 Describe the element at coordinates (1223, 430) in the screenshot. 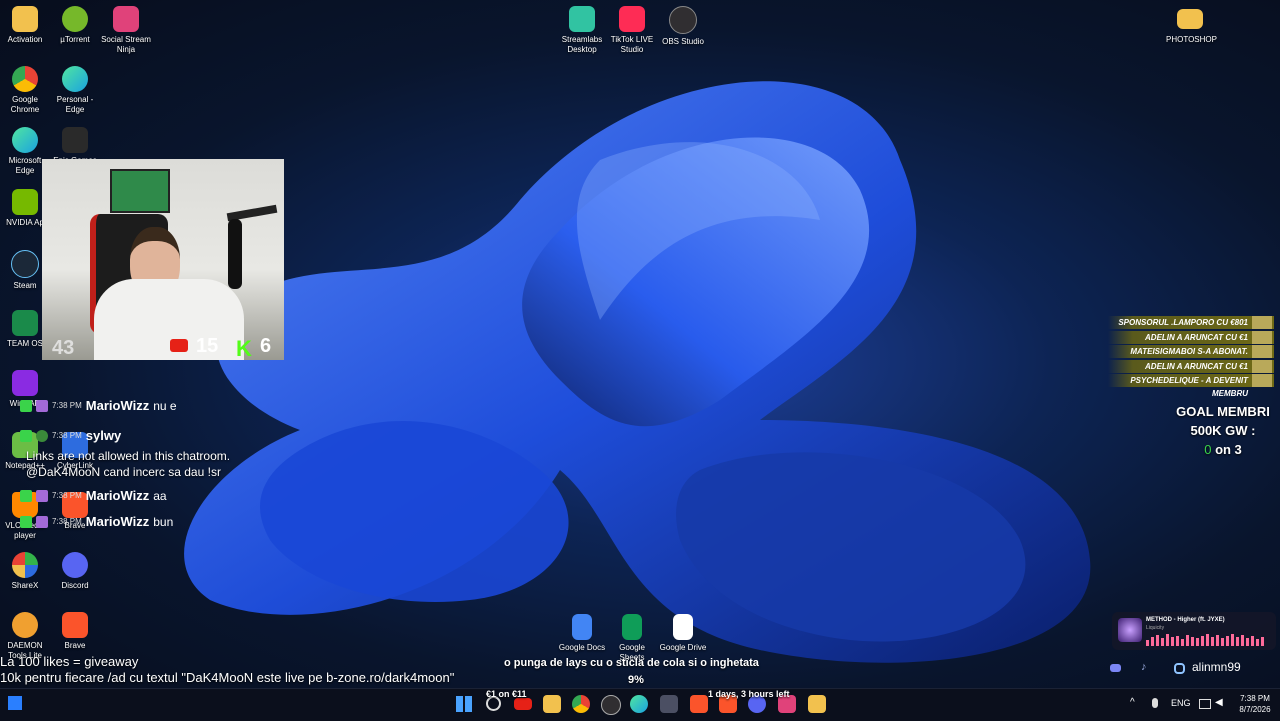

I see `goal-subtitle: 500K GW :` at that location.